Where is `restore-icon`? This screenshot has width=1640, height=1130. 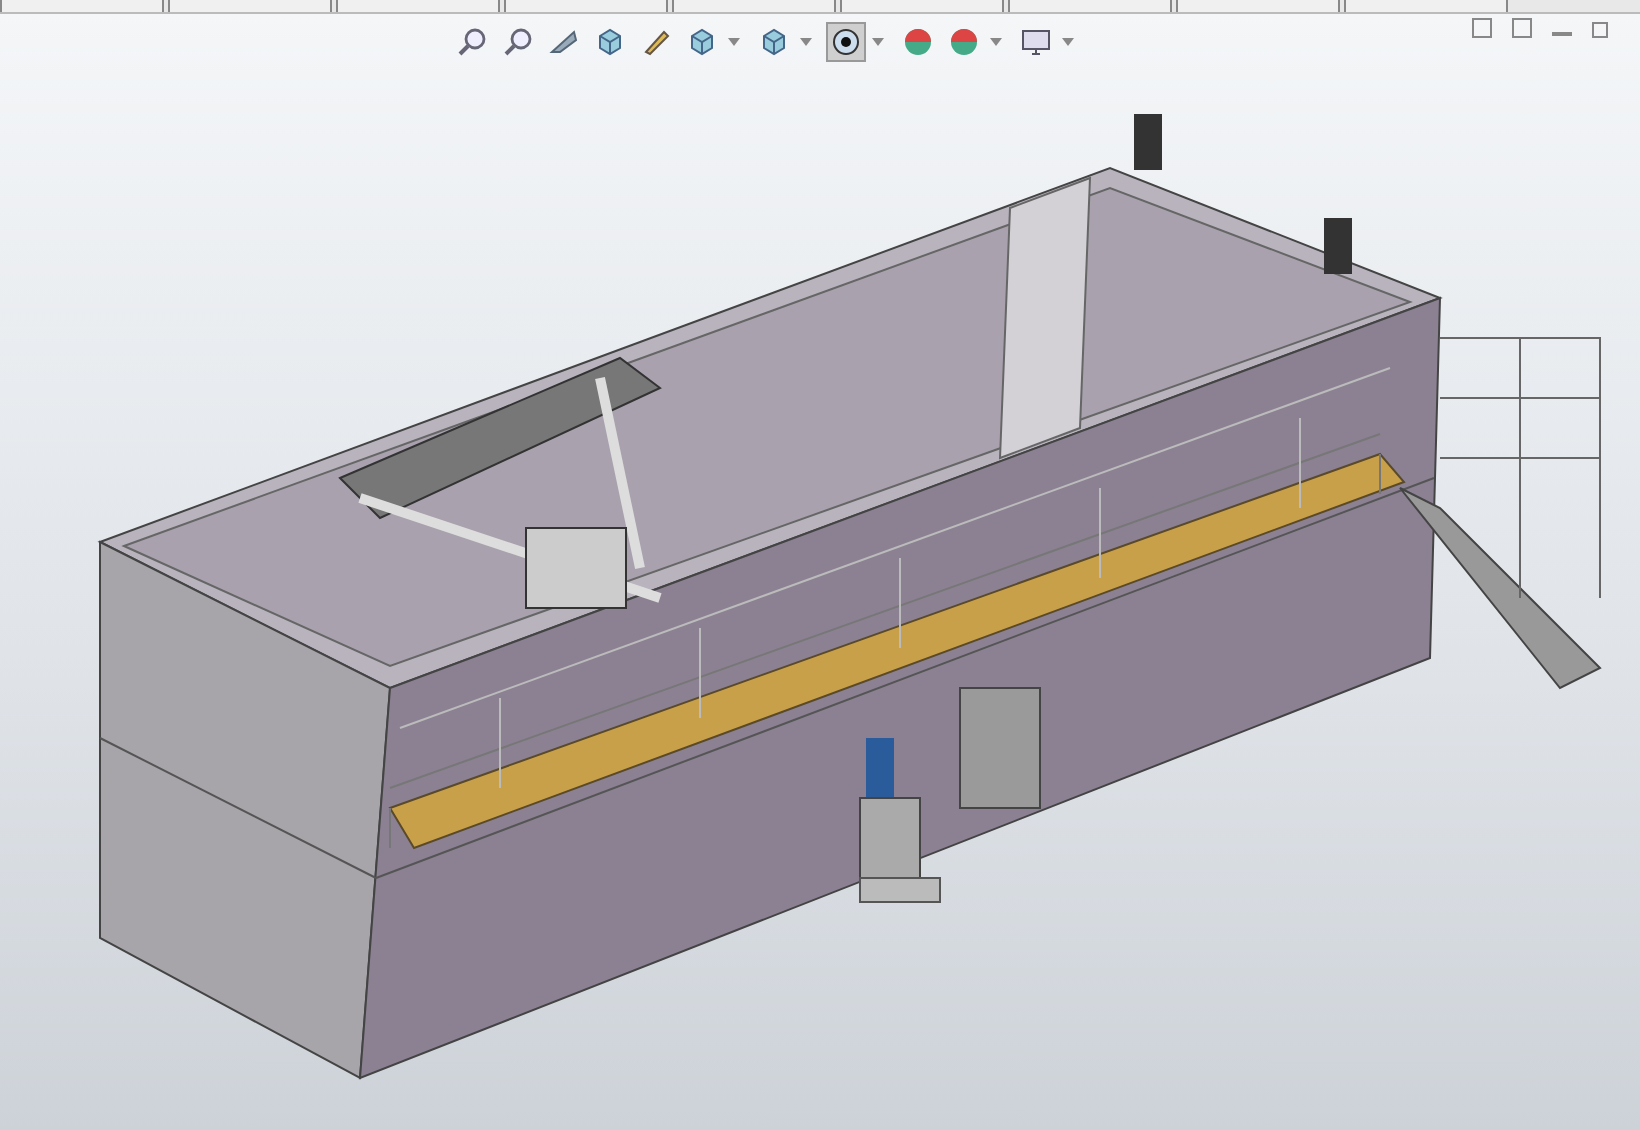 restore-icon is located at coordinates (1602, 28).